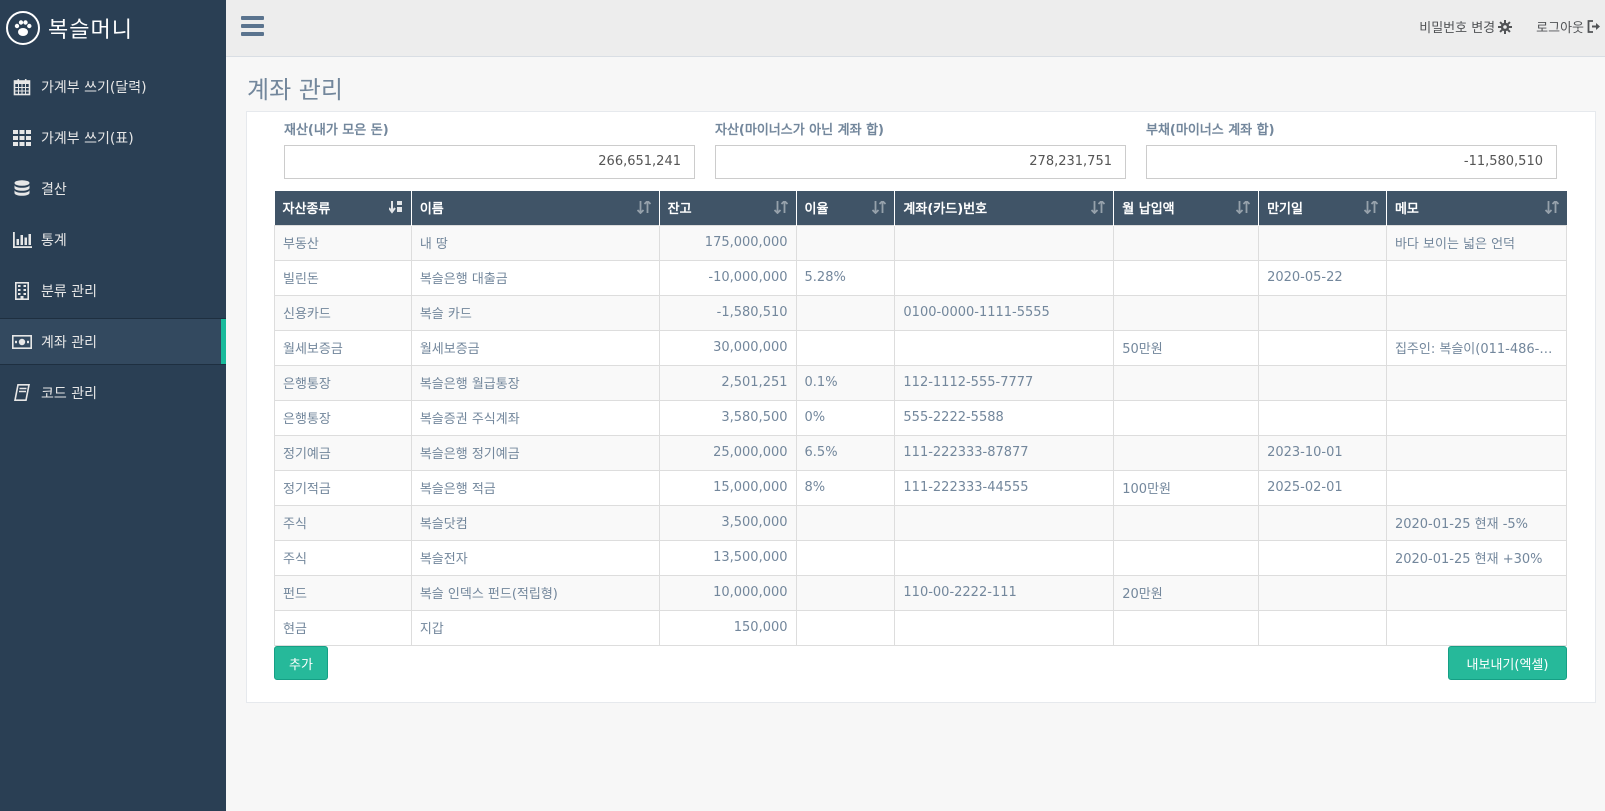 This screenshot has height=811, width=1605. What do you see at coordinates (306, 210) in the screenshot?
I see `header-label: 자산종류` at bounding box center [306, 210].